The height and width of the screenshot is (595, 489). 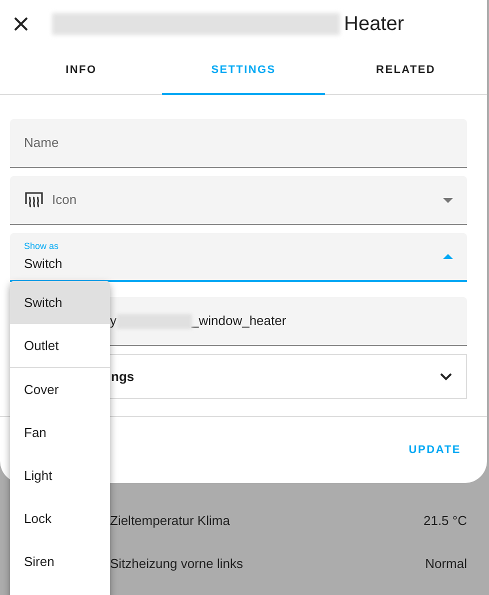 What do you see at coordinates (34, 200) in the screenshot?
I see `heater-icon` at bounding box center [34, 200].